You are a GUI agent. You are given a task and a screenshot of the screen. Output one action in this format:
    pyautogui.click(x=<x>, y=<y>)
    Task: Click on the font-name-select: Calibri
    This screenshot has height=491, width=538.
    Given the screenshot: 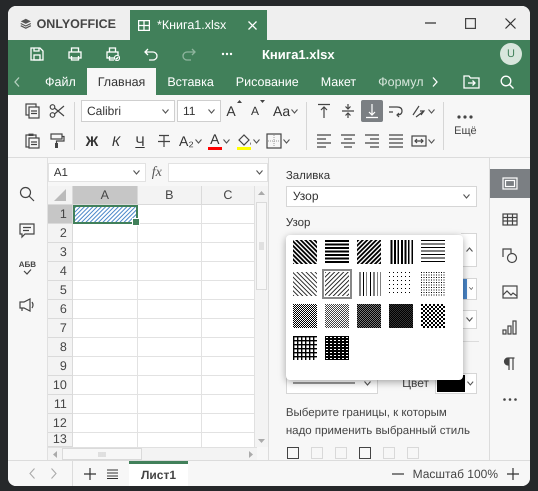 What is the action you would take?
    pyautogui.click(x=128, y=111)
    